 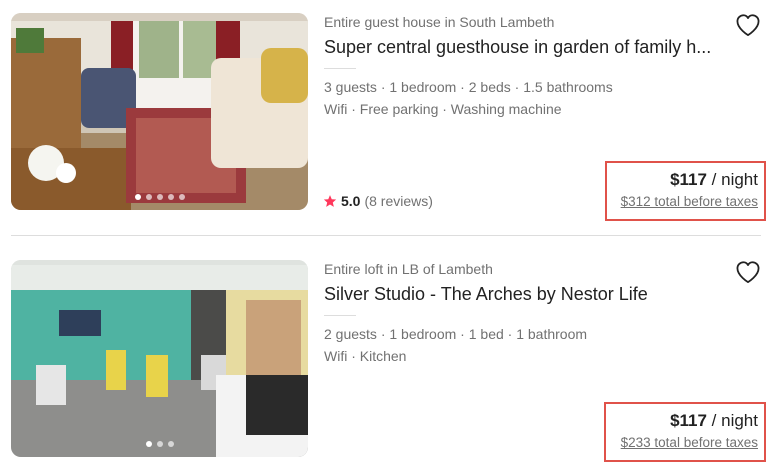 What do you see at coordinates (685, 442) in the screenshot?
I see `total-price-link: $233 total before taxes` at bounding box center [685, 442].